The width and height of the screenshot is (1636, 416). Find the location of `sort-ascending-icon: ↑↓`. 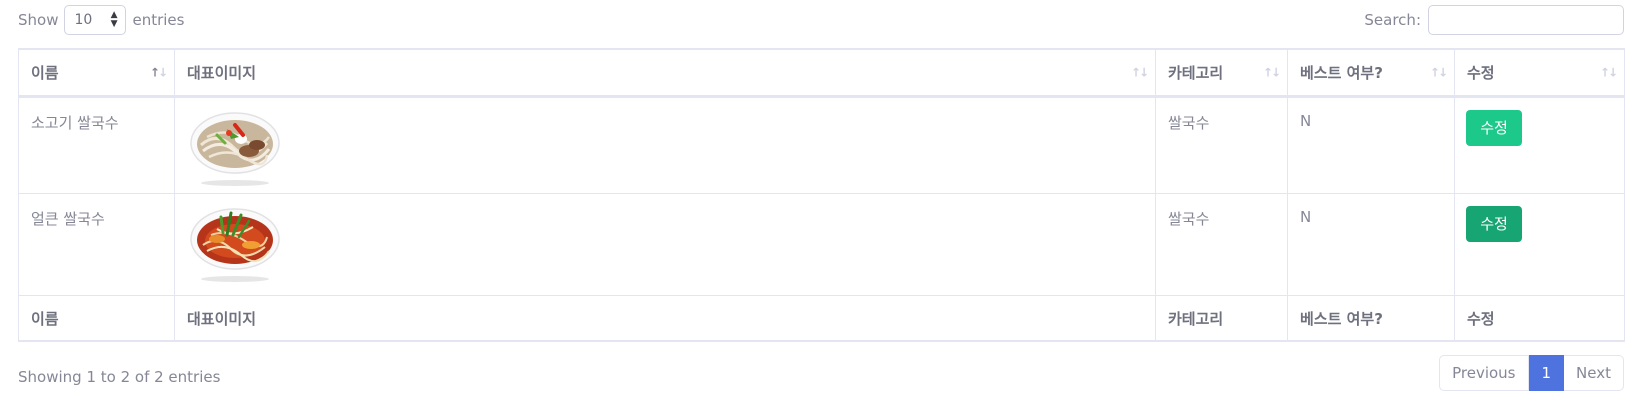

sort-ascending-icon: ↑↓ is located at coordinates (158, 71).